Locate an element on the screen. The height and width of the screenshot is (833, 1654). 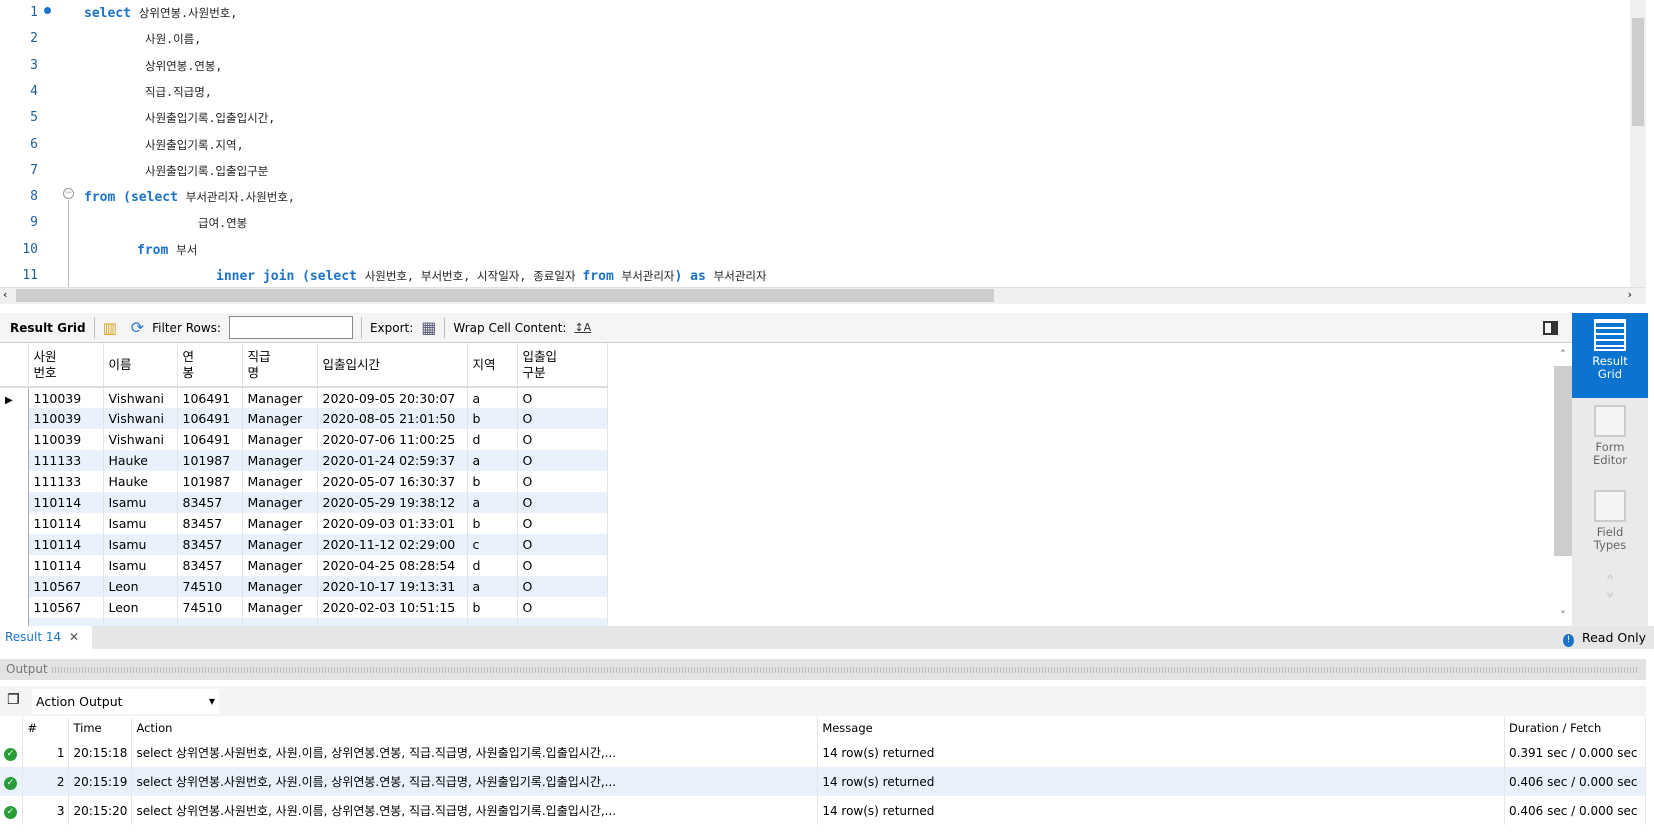
column-header: 지역 is located at coordinates (492, 365).